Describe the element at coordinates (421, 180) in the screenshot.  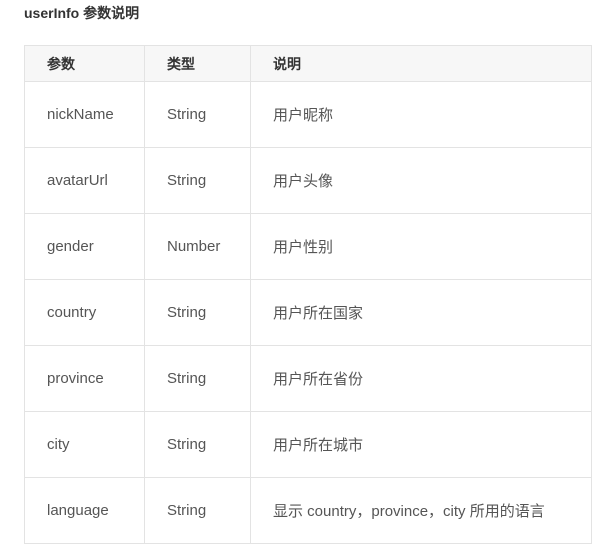
I see `cell-description: 用户头像` at that location.